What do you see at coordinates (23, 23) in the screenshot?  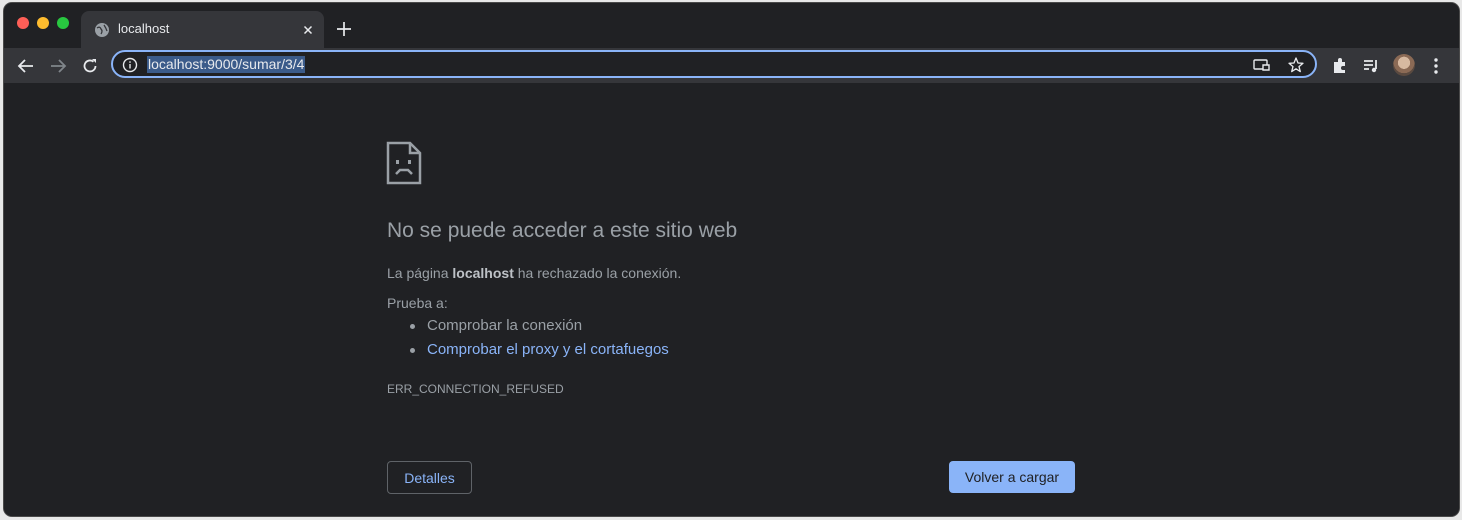 I see `close-window-button` at bounding box center [23, 23].